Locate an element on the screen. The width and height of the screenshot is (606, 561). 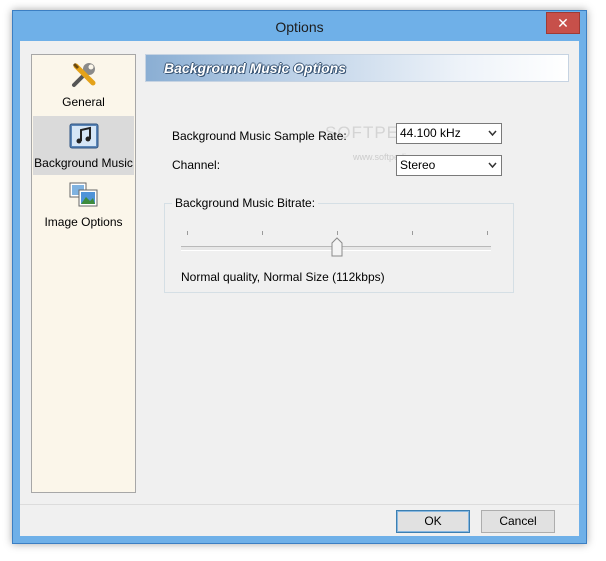
panel-header: Background Music Options is located at coordinates (357, 68).